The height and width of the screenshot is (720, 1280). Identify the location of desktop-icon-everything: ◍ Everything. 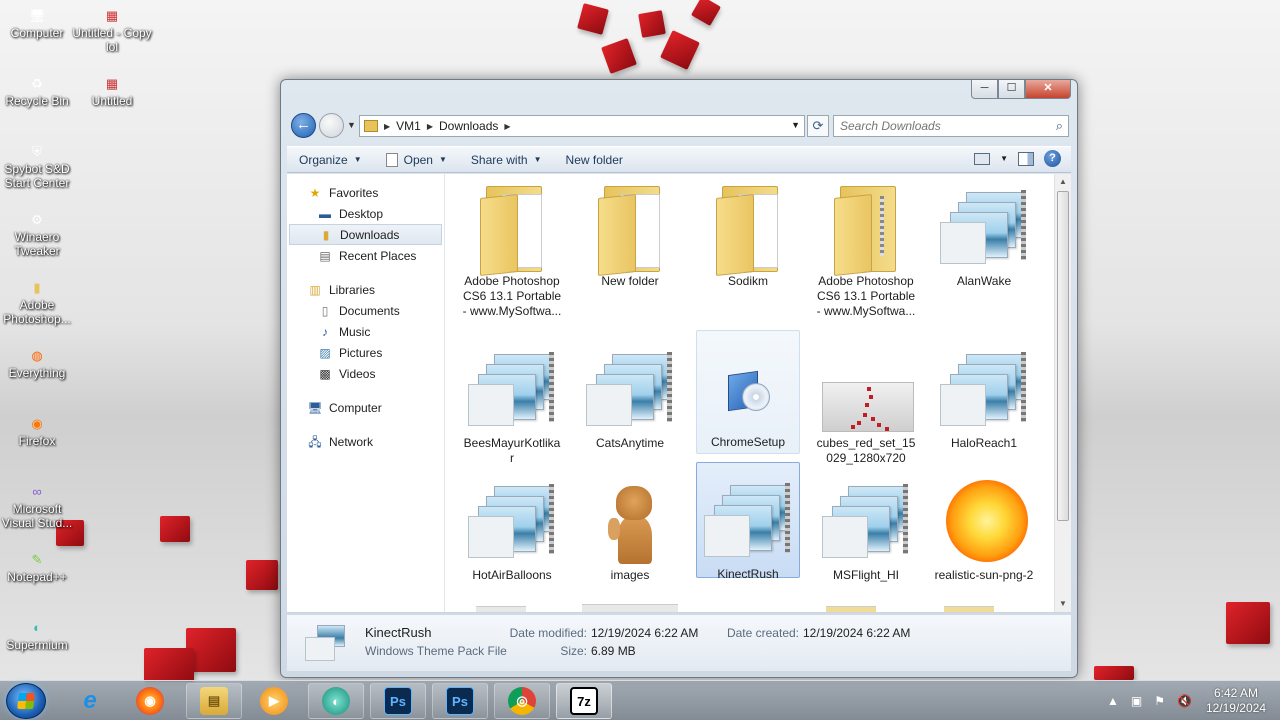
(38, 364).